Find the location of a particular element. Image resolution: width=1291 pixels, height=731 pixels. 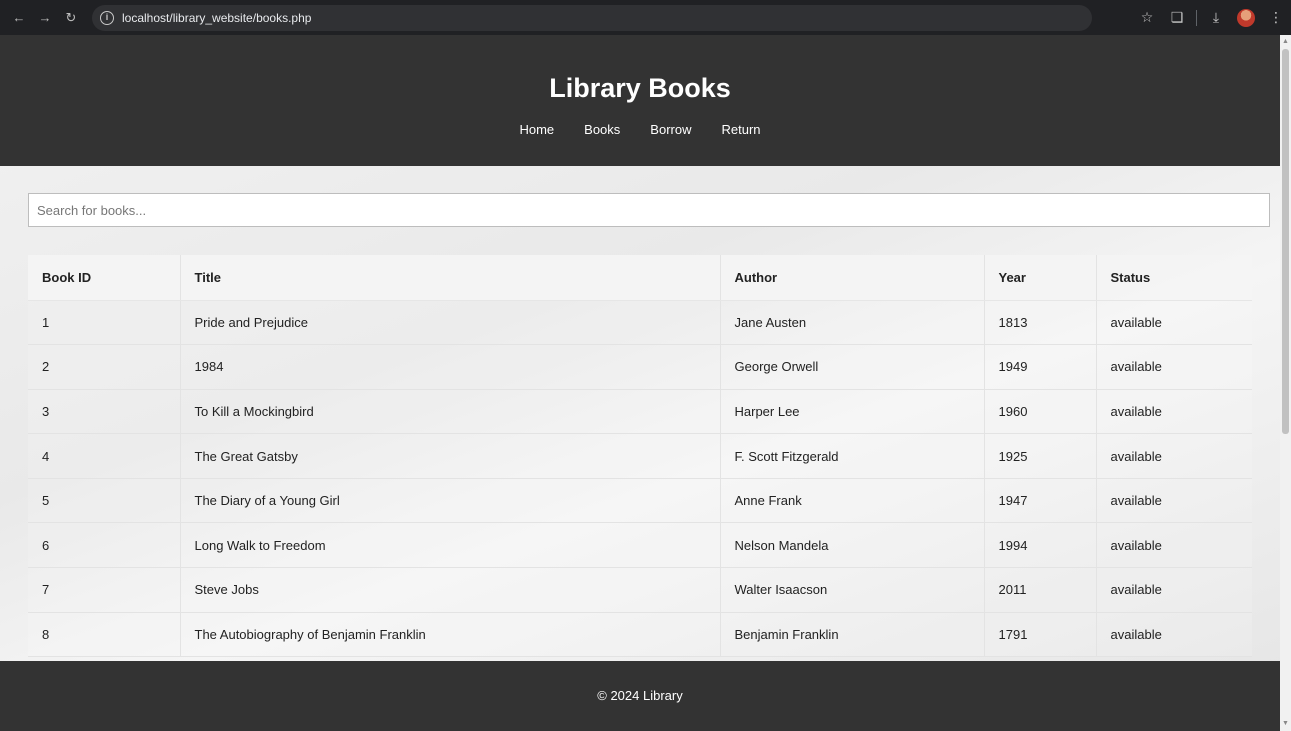

column-header-year: Year is located at coordinates (1039, 278).